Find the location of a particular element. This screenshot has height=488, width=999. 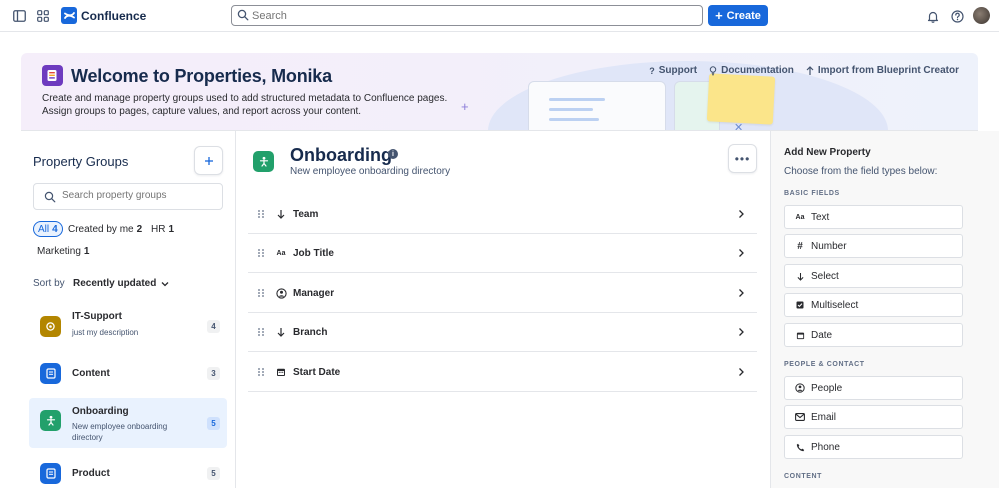

field-type-label: Date is located at coordinates (822, 335).